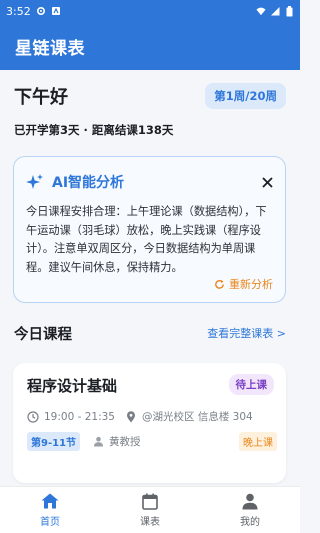 The height and width of the screenshot is (533, 320). I want to click on course-detail-row: 第9-11节 黄教授 晚上课, so click(152, 441).